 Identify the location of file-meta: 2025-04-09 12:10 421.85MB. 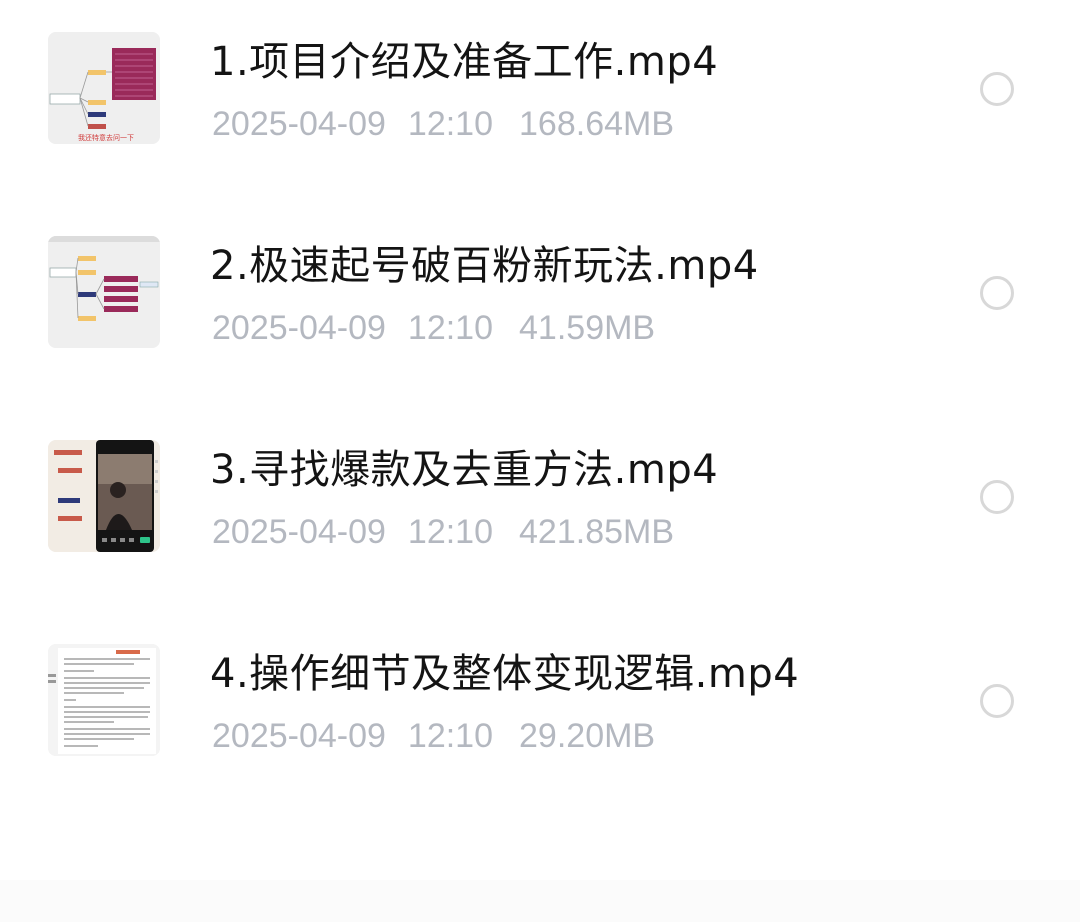
(443, 532).